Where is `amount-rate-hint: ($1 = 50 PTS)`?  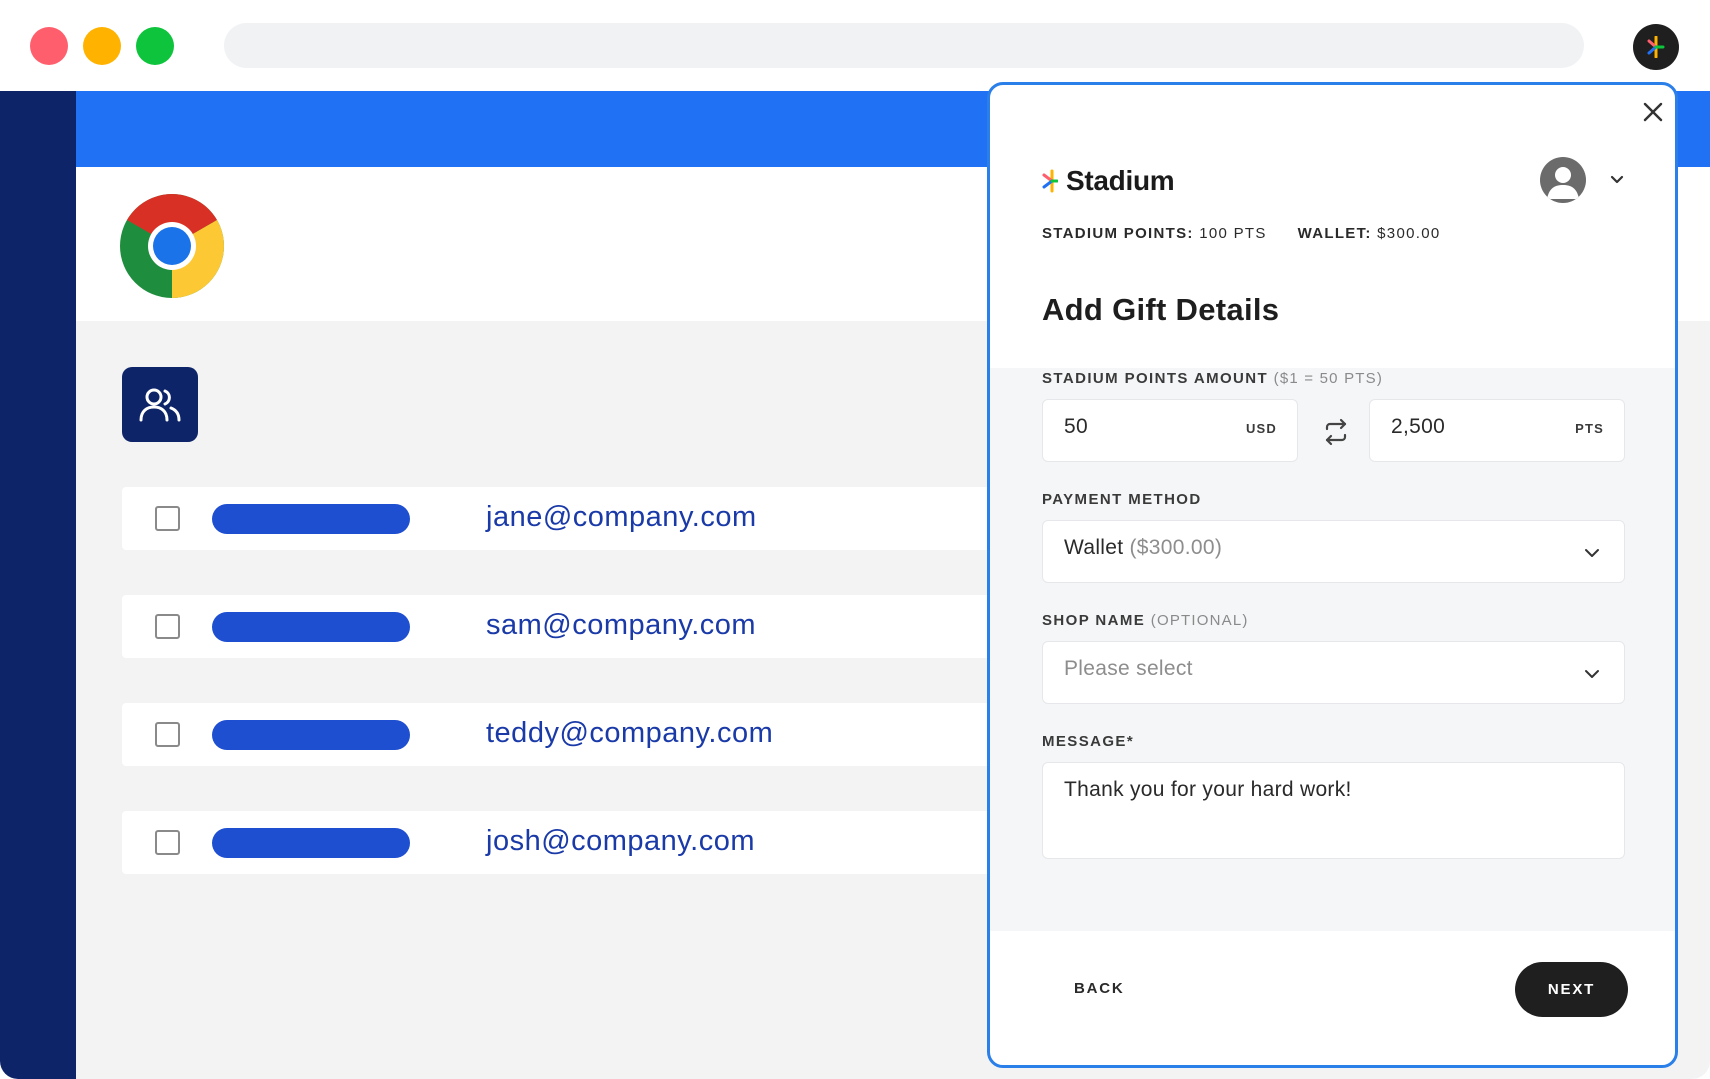 amount-rate-hint: ($1 = 50 PTS) is located at coordinates (1328, 378).